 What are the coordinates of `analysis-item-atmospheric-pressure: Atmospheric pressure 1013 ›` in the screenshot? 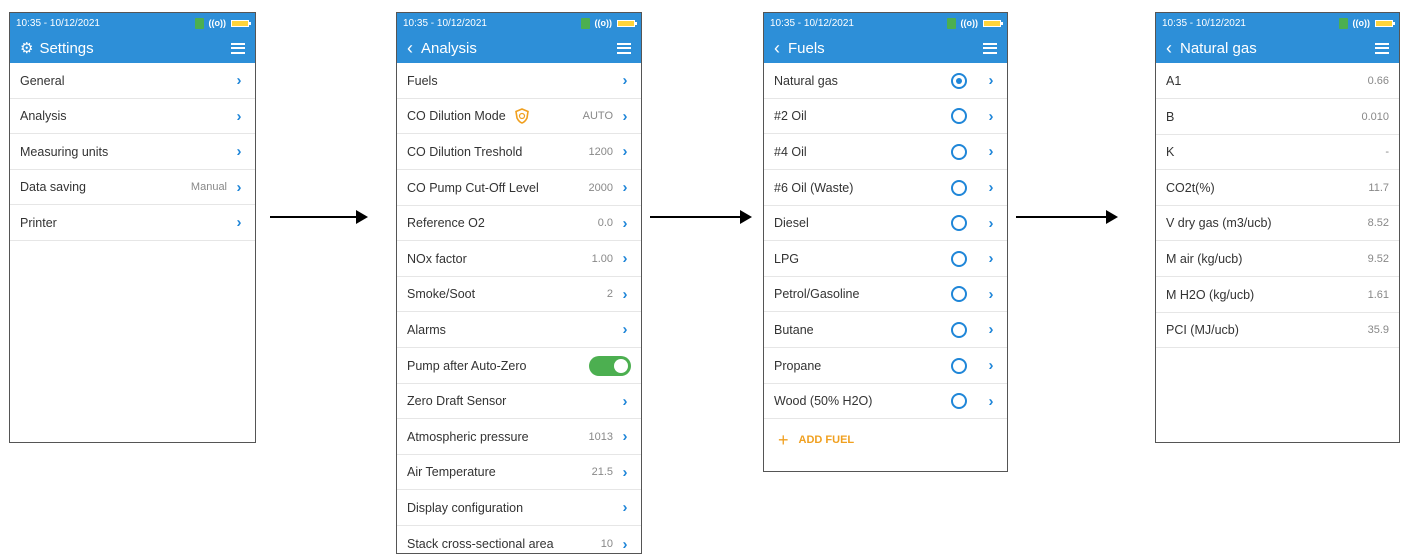 It's located at (519, 437).